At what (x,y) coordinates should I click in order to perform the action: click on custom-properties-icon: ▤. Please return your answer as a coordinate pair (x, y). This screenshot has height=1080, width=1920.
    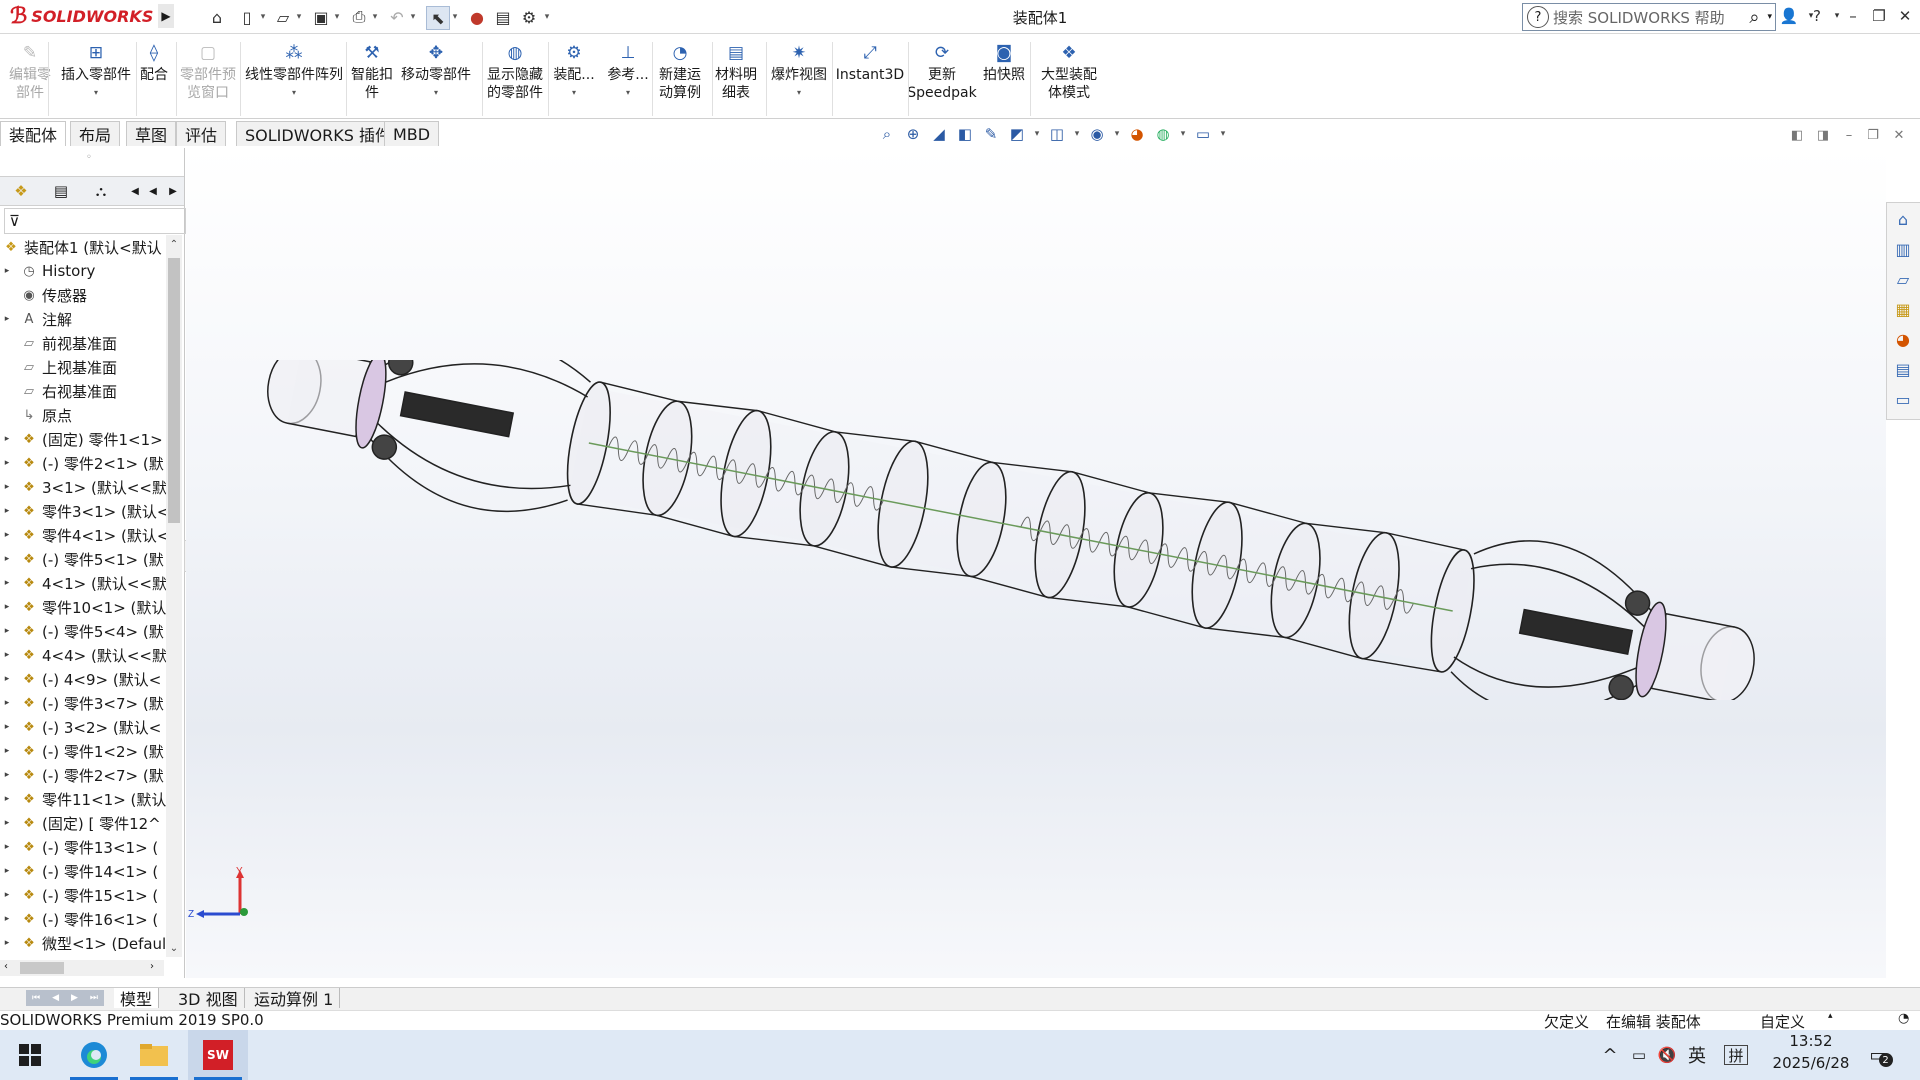
    Looking at the image, I should click on (1903, 369).